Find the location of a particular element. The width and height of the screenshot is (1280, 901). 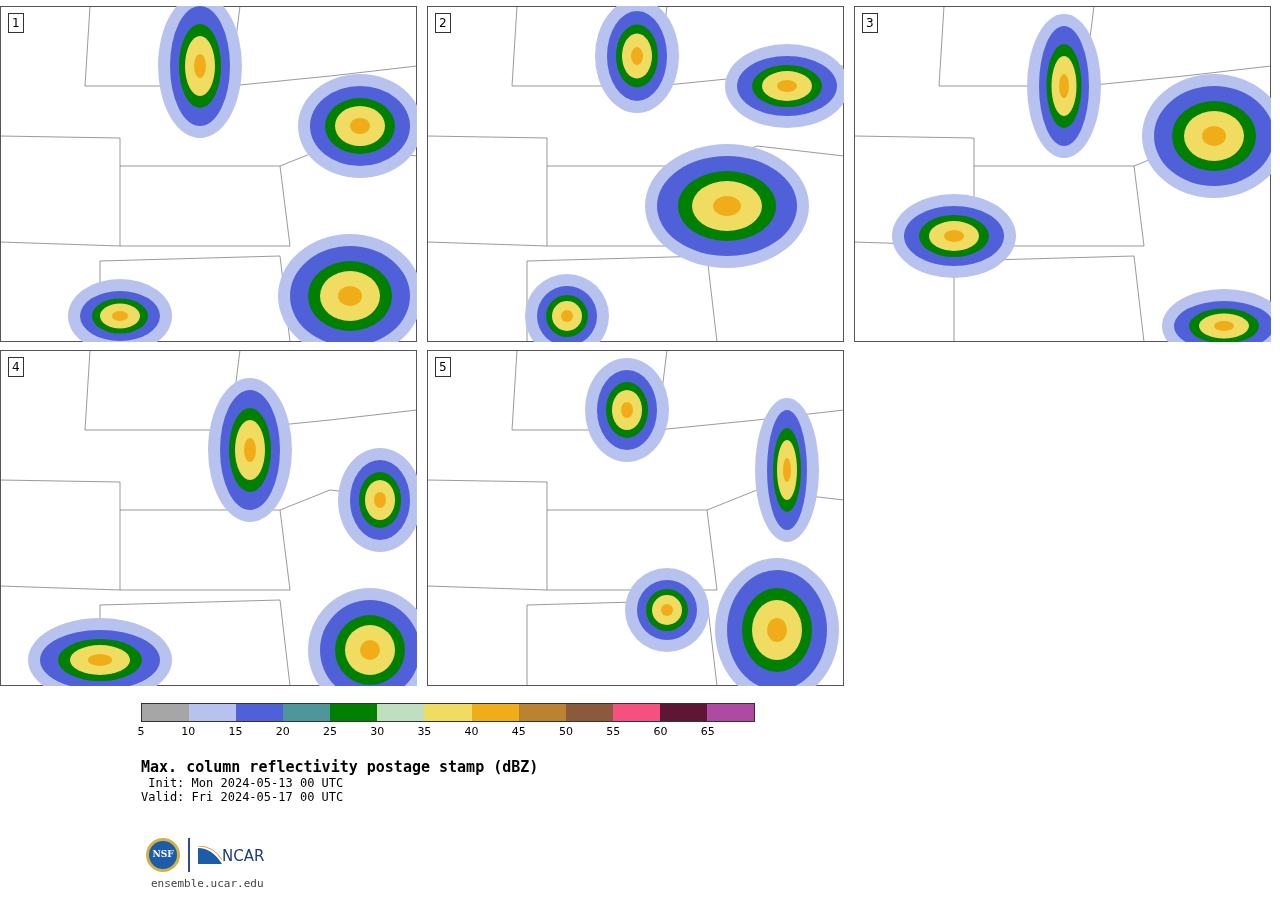

panel-number: 4 is located at coordinates (16, 367).